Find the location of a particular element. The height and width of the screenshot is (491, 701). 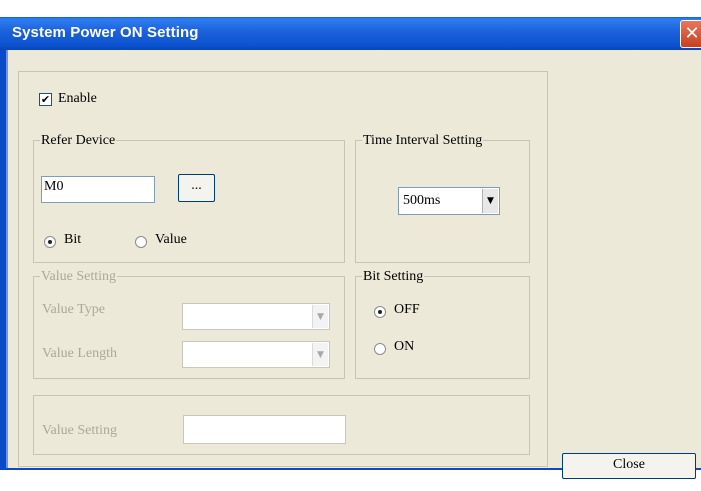

window-close-button: ✕ is located at coordinates (690, 34).